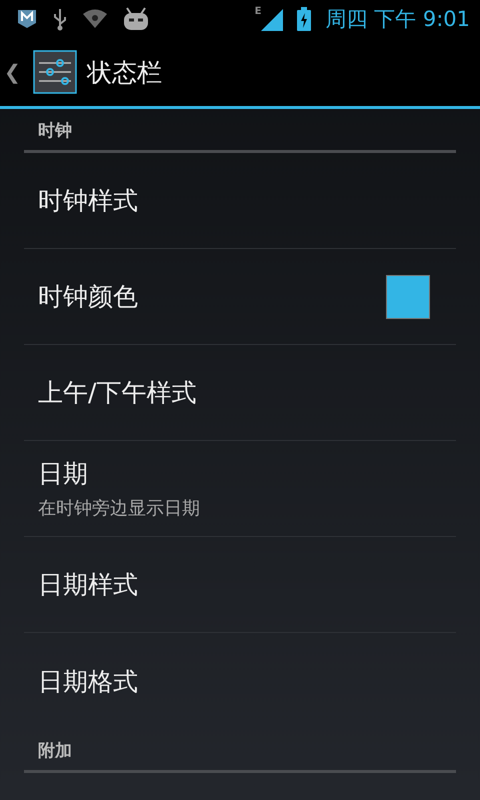  What do you see at coordinates (272, 19) in the screenshot?
I see `signal-icon` at bounding box center [272, 19].